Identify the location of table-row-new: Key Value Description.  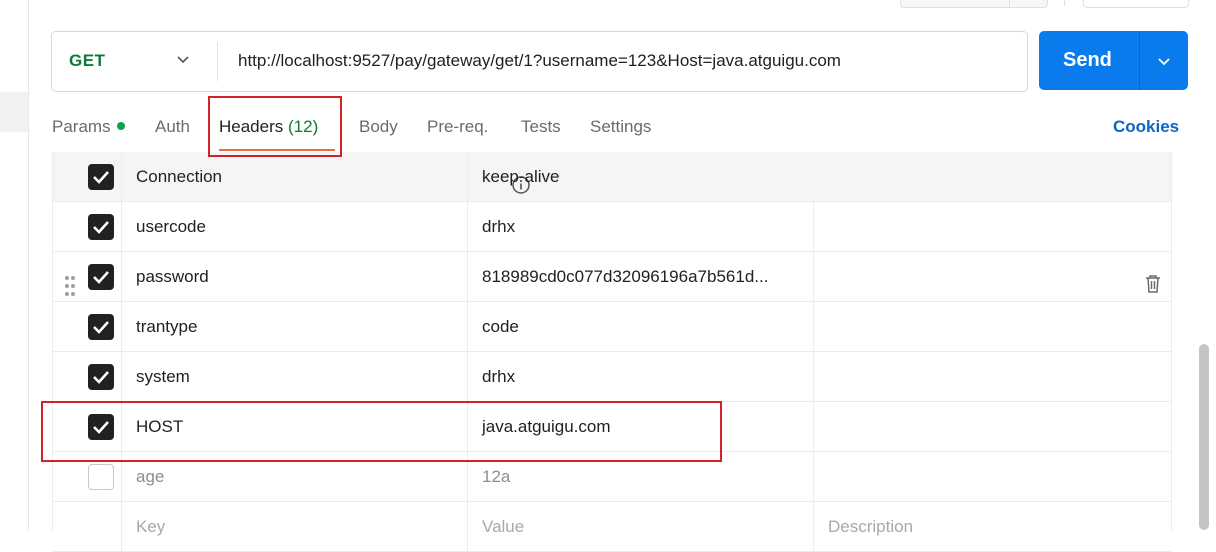
(612, 527).